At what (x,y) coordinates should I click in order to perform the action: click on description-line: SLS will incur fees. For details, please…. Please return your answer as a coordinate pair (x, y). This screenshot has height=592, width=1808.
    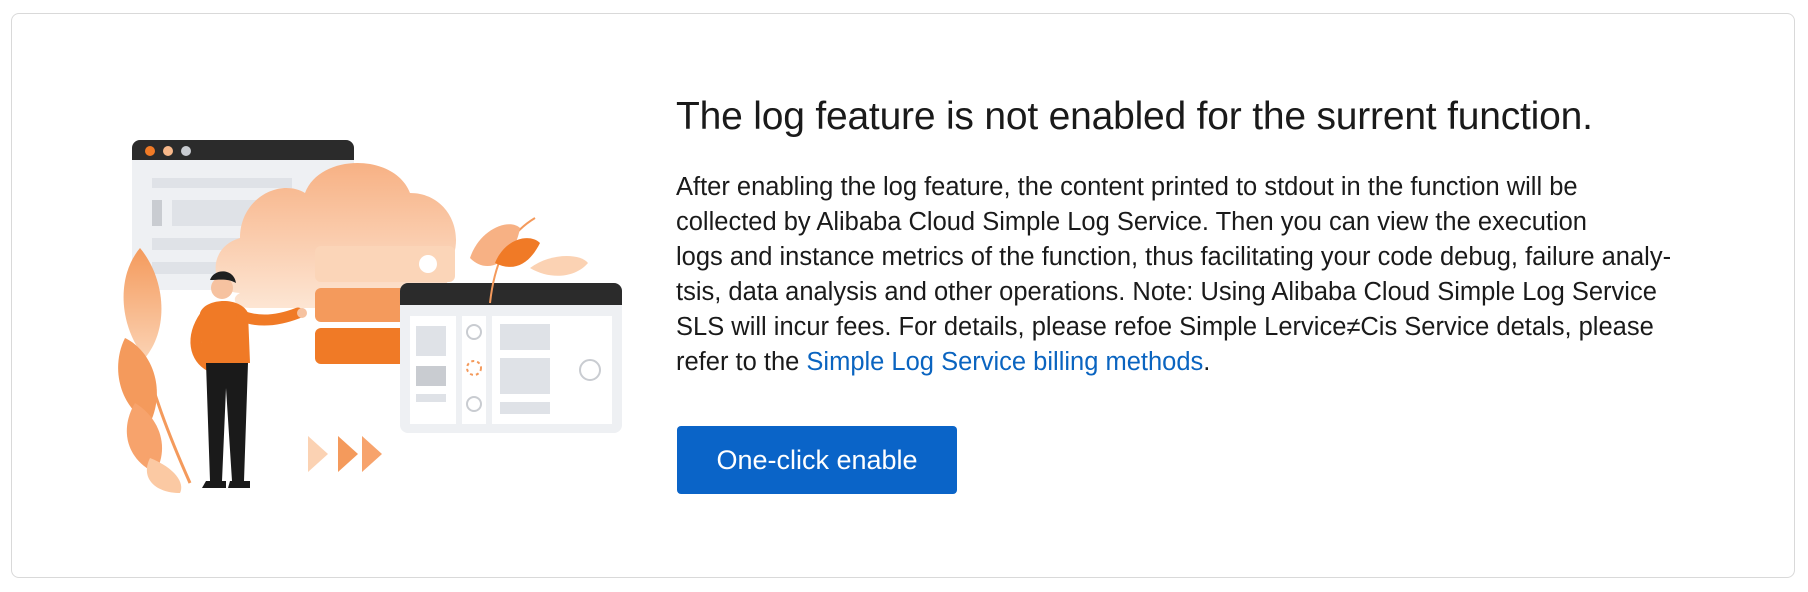
    Looking at the image, I should click on (1165, 327).